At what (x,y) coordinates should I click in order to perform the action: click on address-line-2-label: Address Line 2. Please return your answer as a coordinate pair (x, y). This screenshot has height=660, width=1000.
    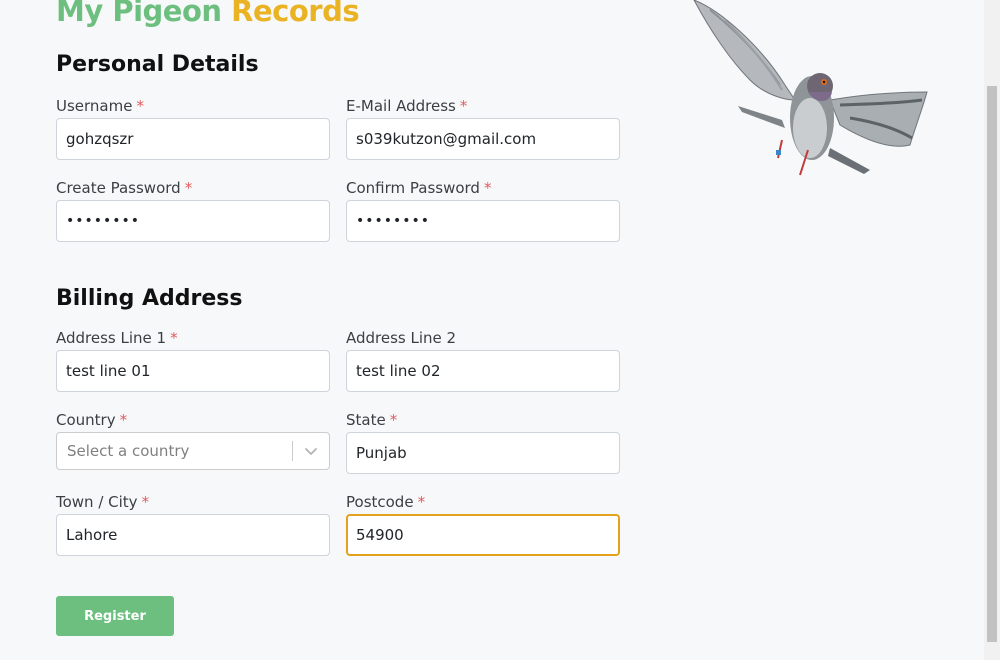
    Looking at the image, I should click on (401, 338).